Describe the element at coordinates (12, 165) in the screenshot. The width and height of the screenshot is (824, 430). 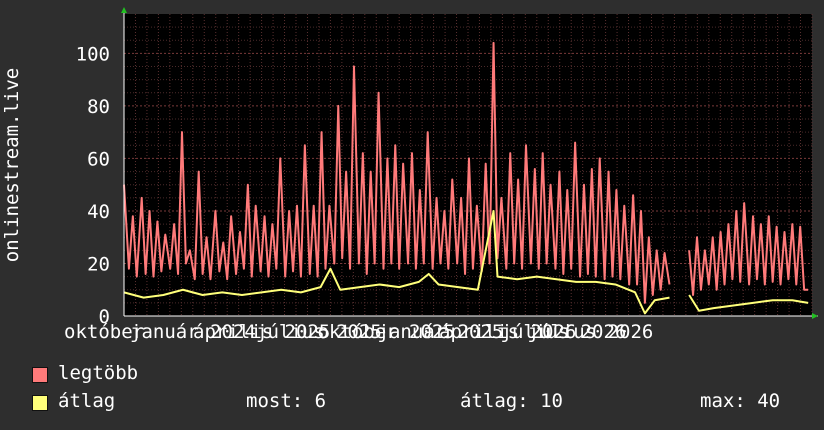
I see `y-axis-title: onlinestream.live` at that location.